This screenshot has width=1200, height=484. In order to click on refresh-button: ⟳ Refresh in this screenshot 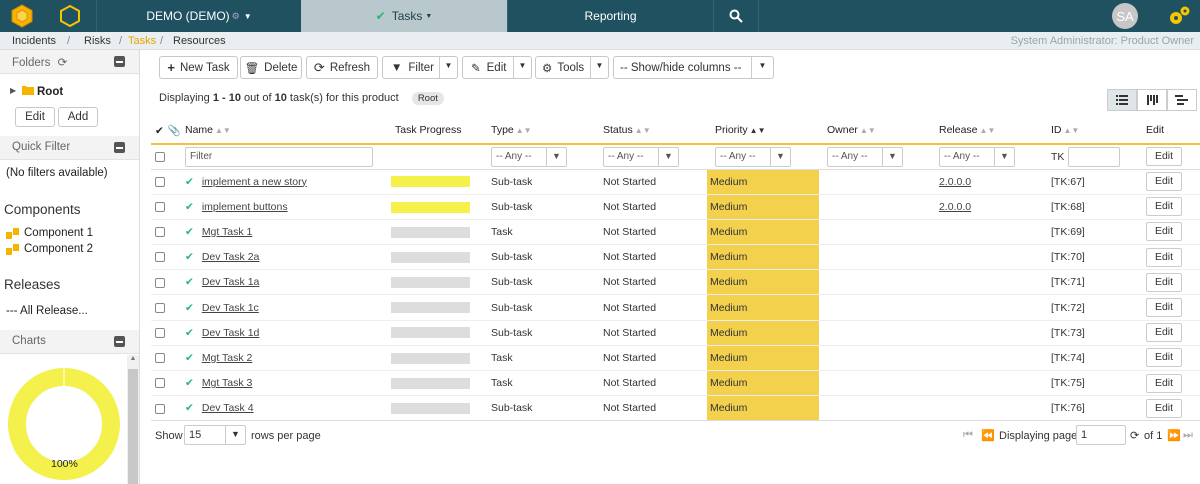, I will do `click(342, 67)`.